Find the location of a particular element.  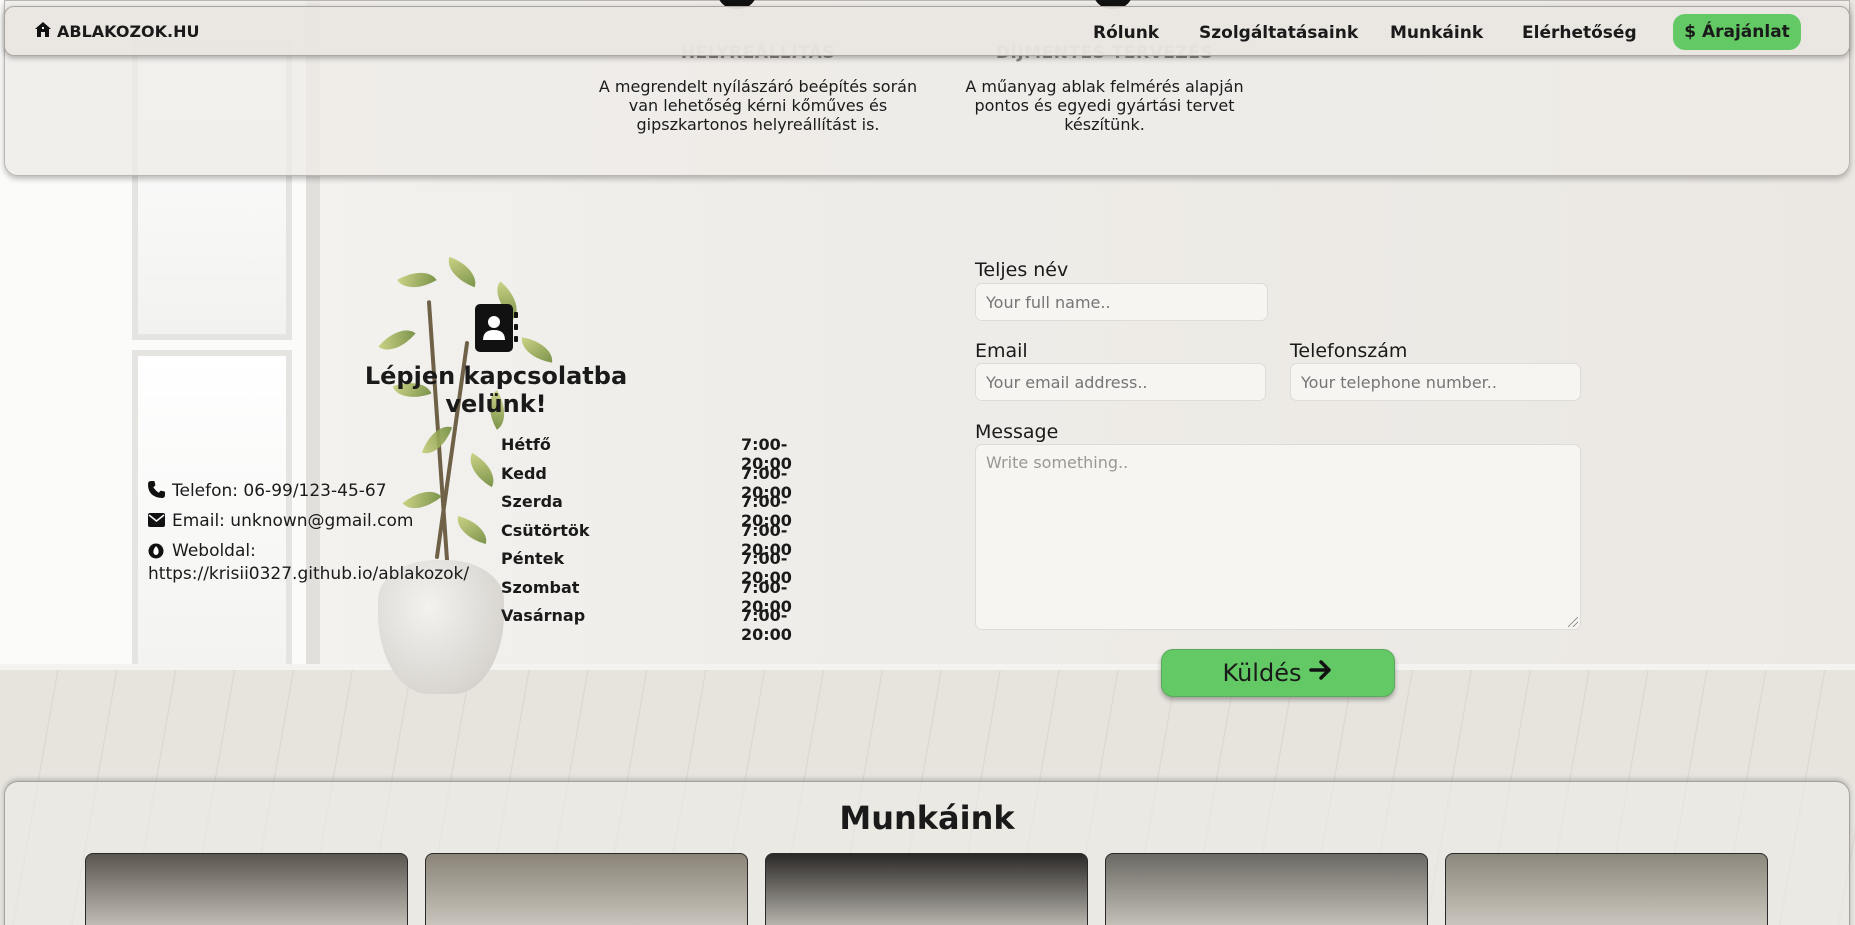

brand-logo-link: ABLAKOZOK.HU is located at coordinates (117, 31).